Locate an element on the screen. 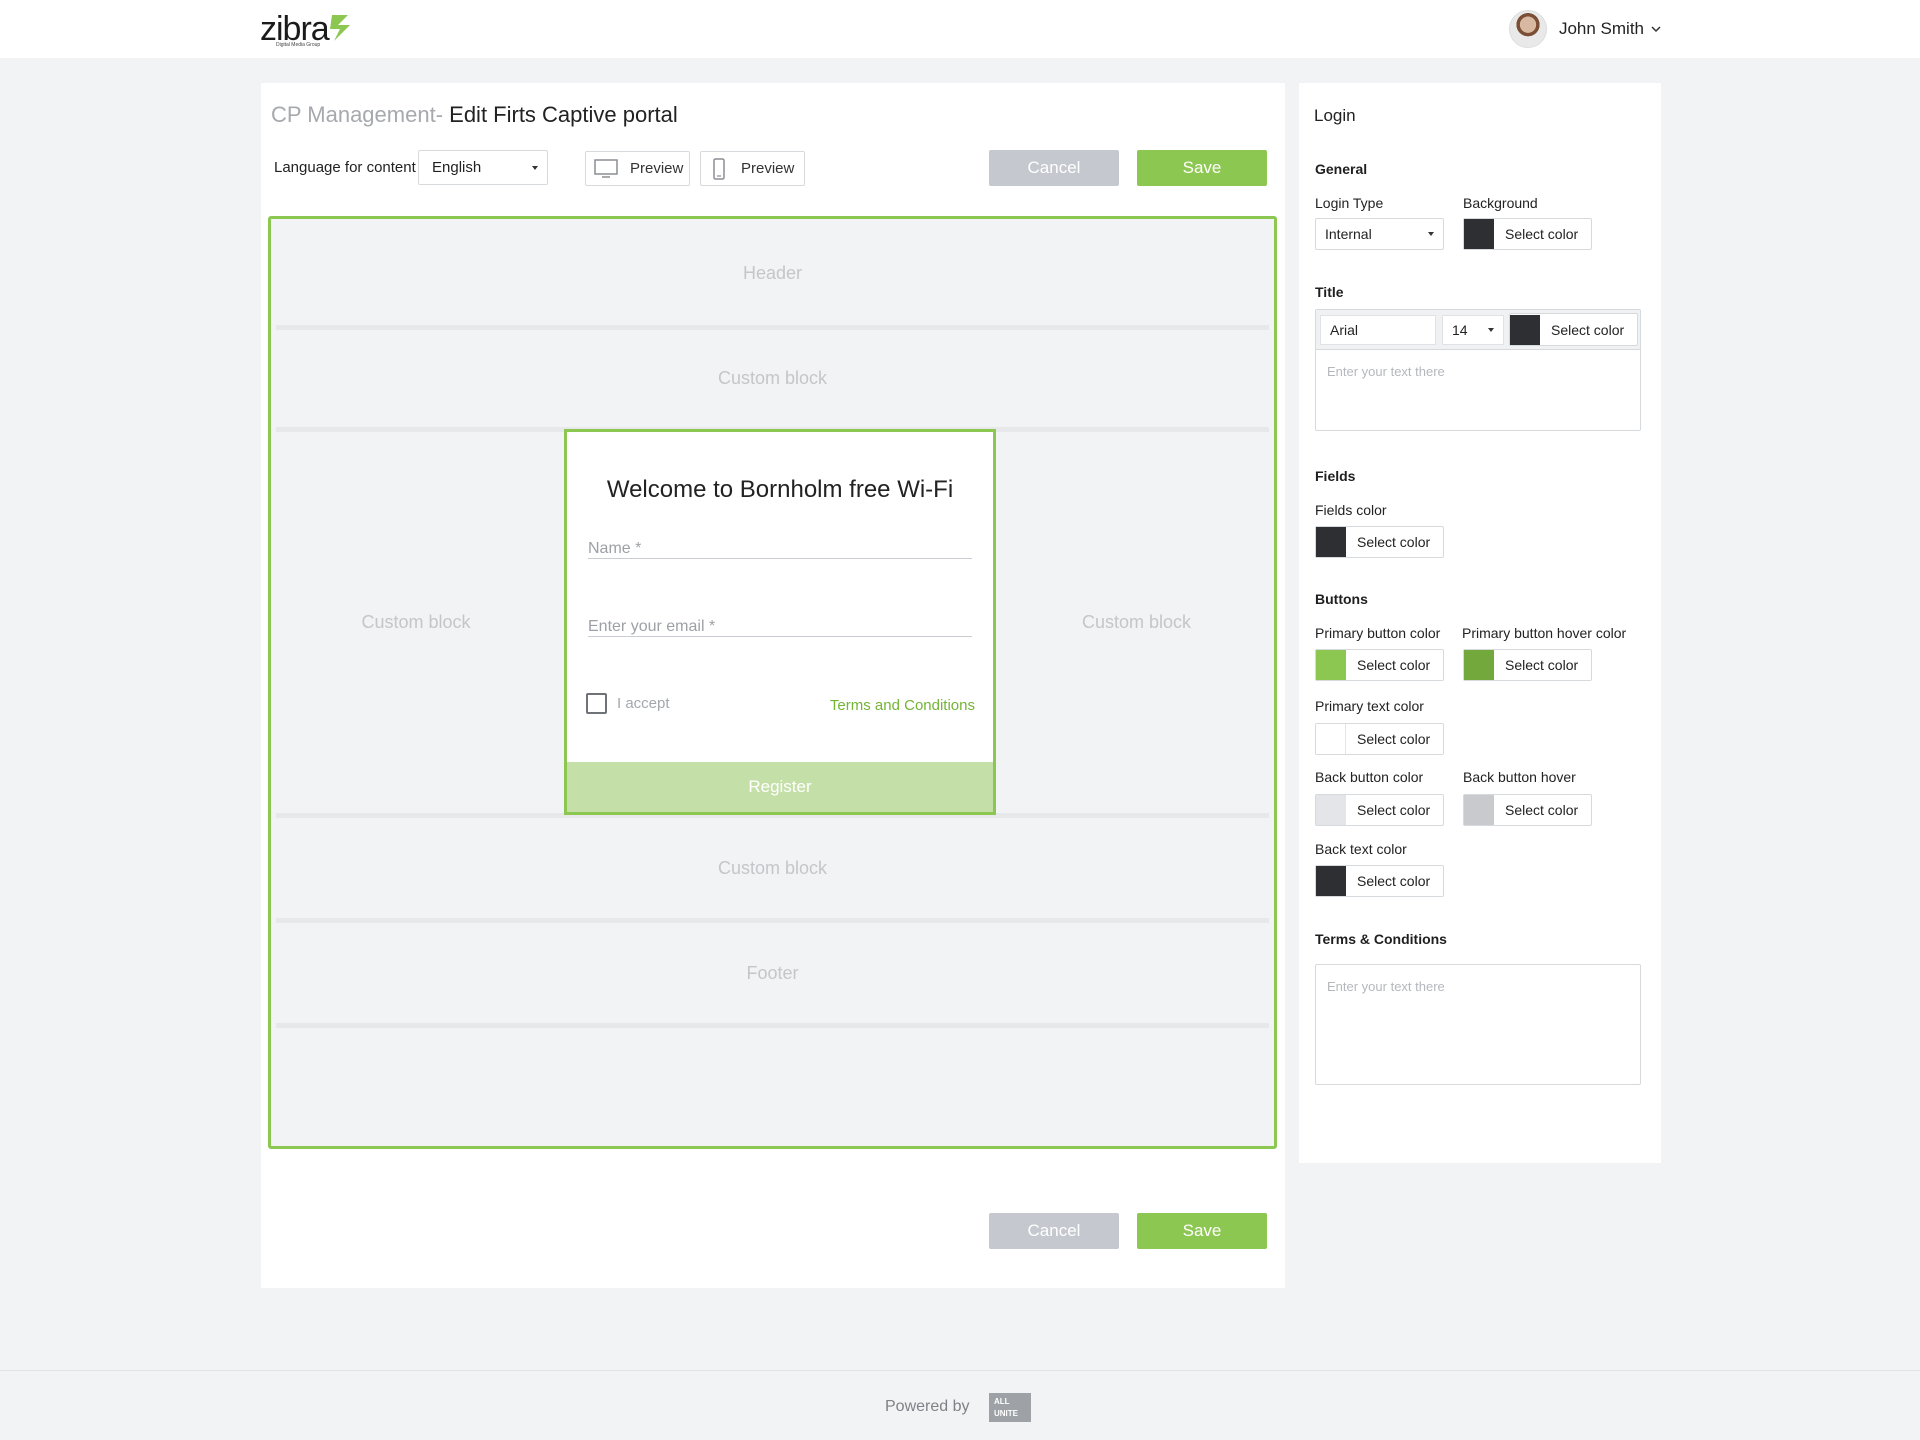 This screenshot has height=1440, width=1920. font-select: Arial is located at coordinates (1378, 330).